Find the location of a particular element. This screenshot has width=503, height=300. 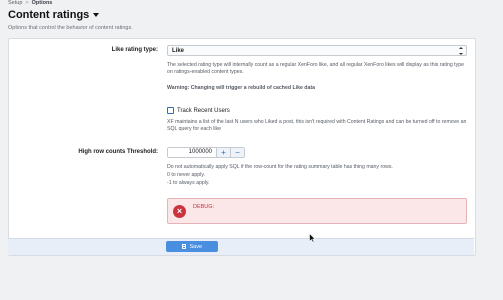

high-row-threshold-stepper: 1000000 + − is located at coordinates (206, 152).